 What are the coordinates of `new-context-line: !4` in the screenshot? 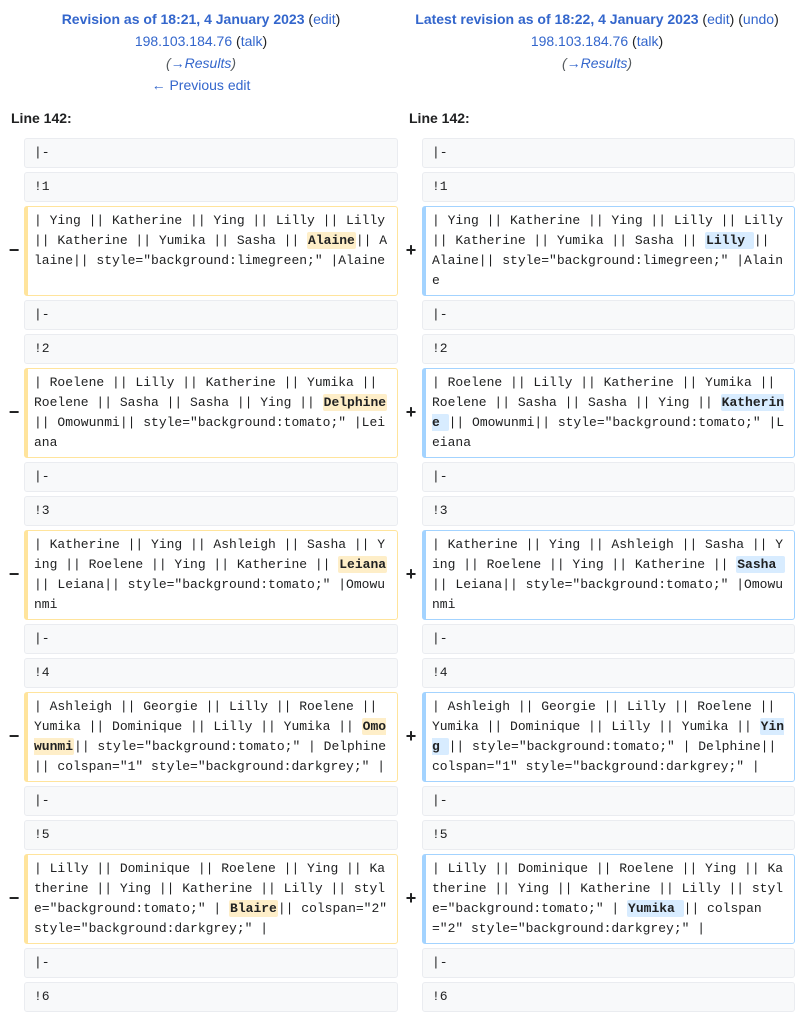 It's located at (608, 673).